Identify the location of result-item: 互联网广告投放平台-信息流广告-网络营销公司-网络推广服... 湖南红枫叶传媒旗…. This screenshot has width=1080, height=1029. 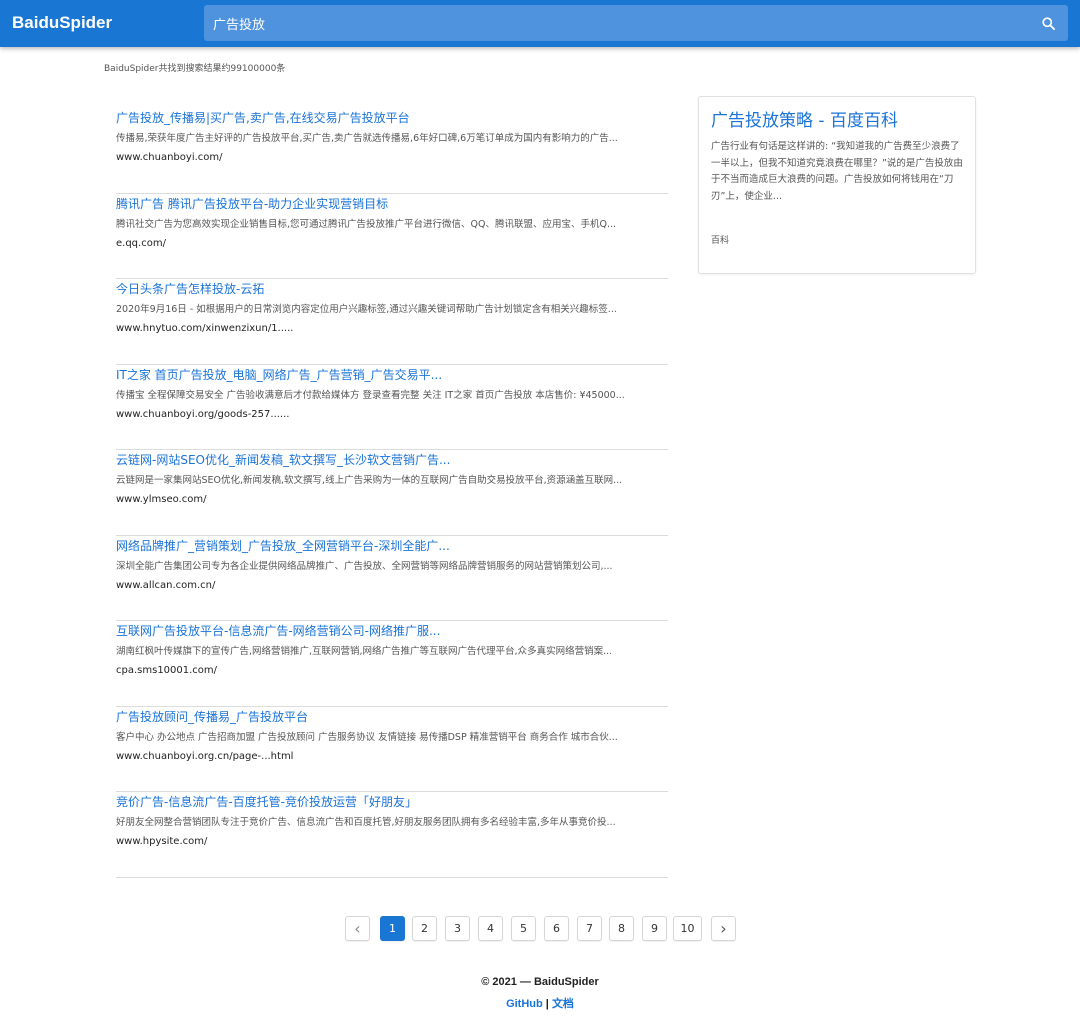
(392, 664).